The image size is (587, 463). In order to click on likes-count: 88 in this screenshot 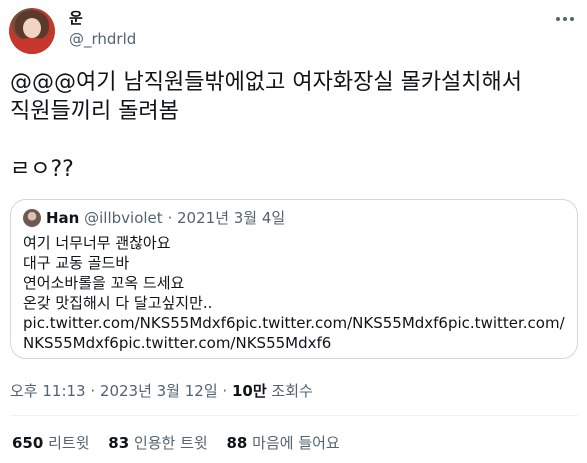, I will do `click(237, 443)`.